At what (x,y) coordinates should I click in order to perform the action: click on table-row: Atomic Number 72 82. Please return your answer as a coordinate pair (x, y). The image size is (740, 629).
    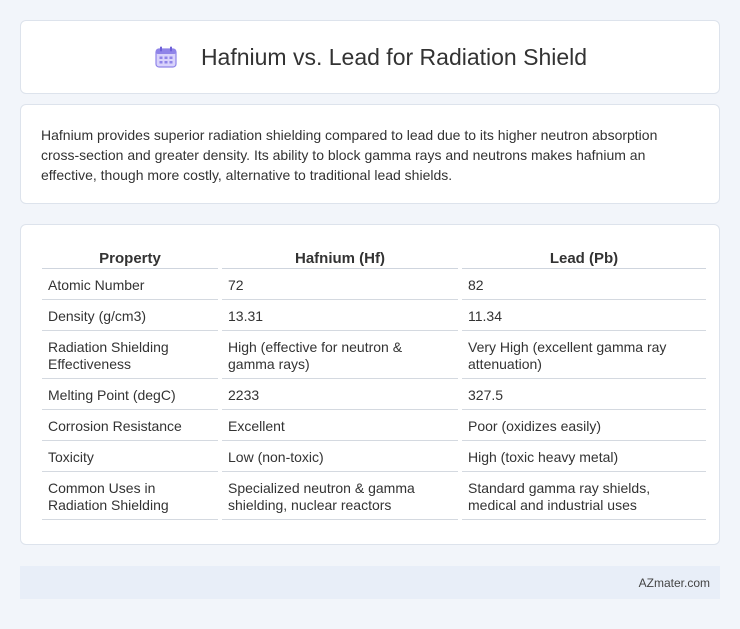
    Looking at the image, I should click on (374, 284).